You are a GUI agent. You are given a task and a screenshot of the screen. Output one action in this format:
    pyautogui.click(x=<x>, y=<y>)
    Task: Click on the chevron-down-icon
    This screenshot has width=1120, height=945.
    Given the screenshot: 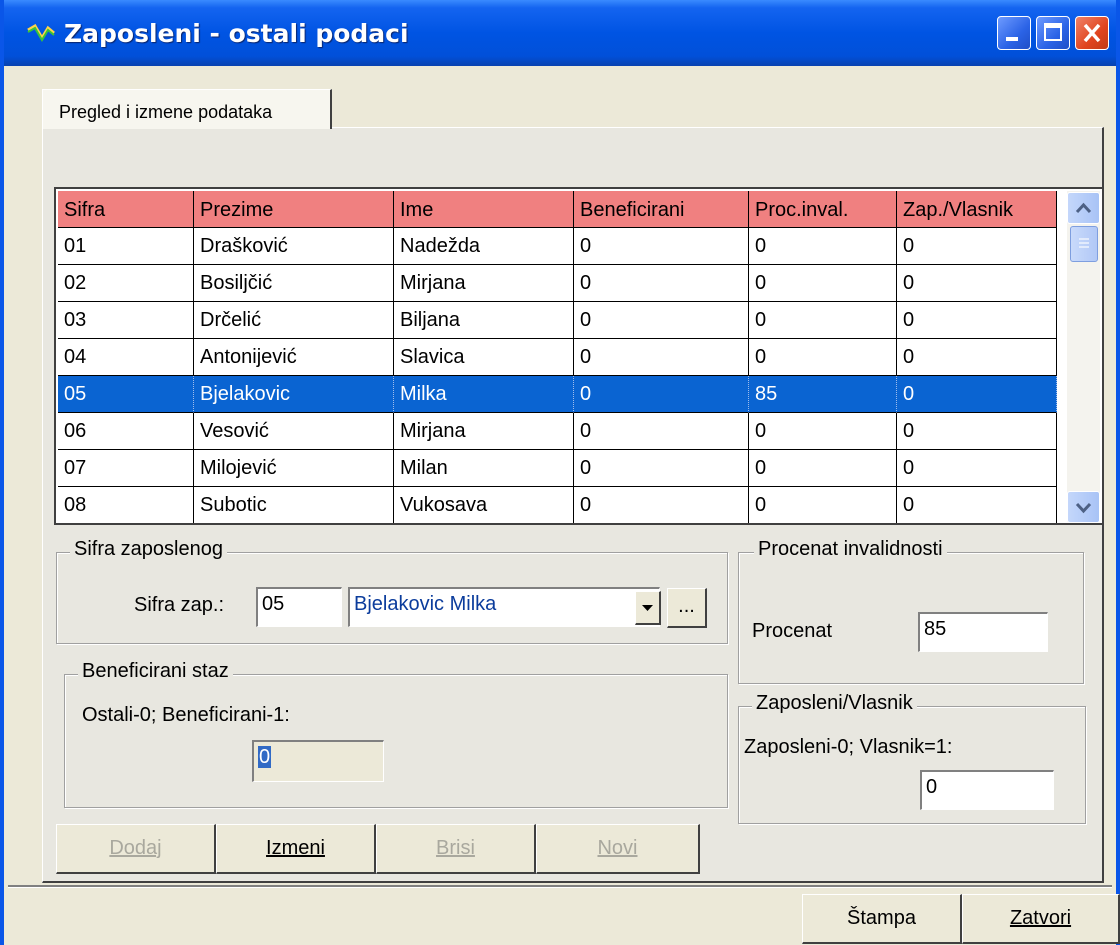 What is the action you would take?
    pyautogui.click(x=1083, y=508)
    